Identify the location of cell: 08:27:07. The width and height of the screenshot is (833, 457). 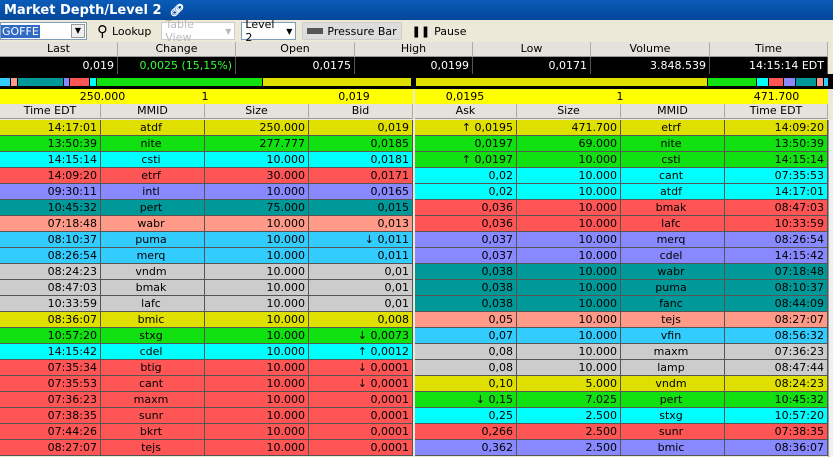
(50, 448).